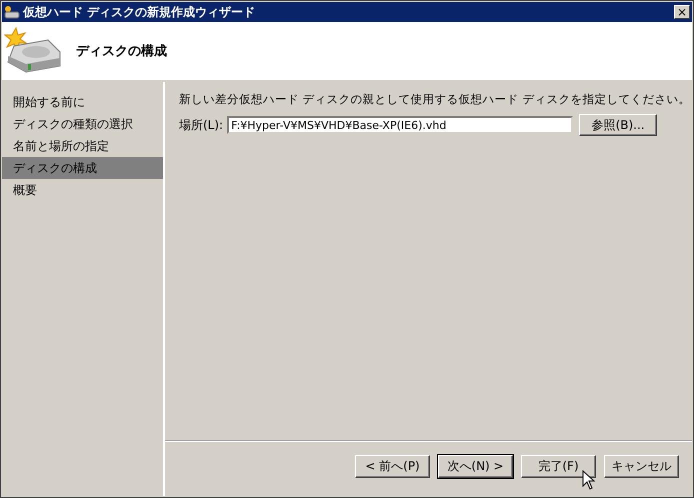 This screenshot has width=694, height=498. Describe the element at coordinates (641, 466) in the screenshot. I see `wizard-button: キャンセル` at that location.